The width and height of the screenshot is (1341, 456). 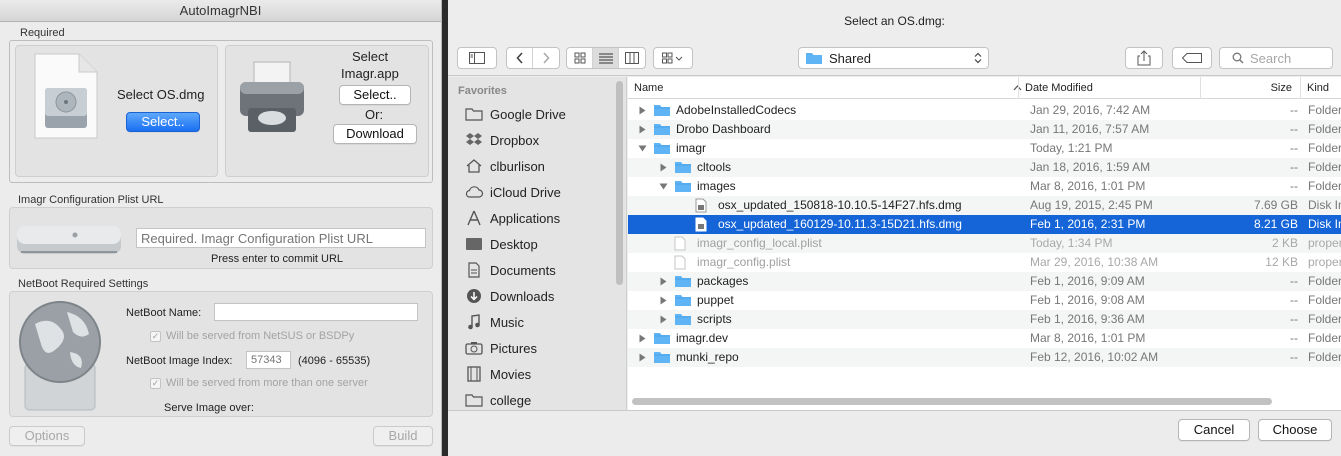 I want to click on sidebar-scrollbar, so click(x=619, y=183).